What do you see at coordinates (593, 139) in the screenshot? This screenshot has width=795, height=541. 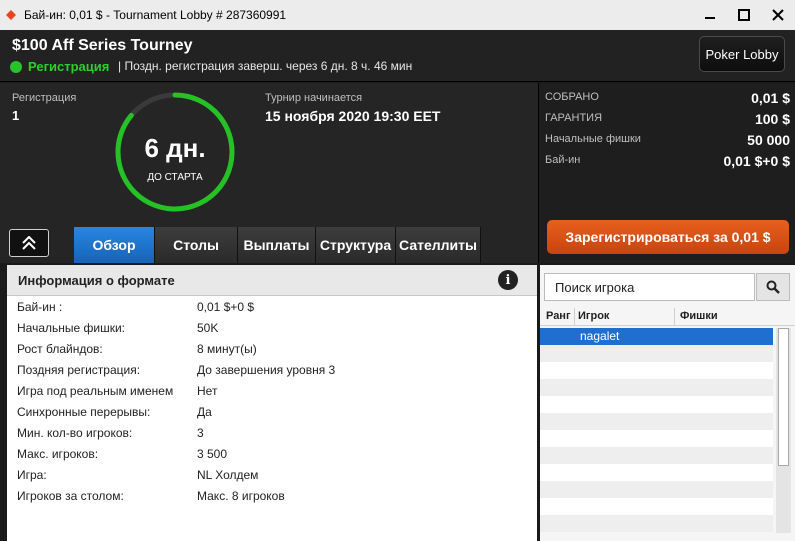 I see `starting-stack-label: Начальные фишки` at bounding box center [593, 139].